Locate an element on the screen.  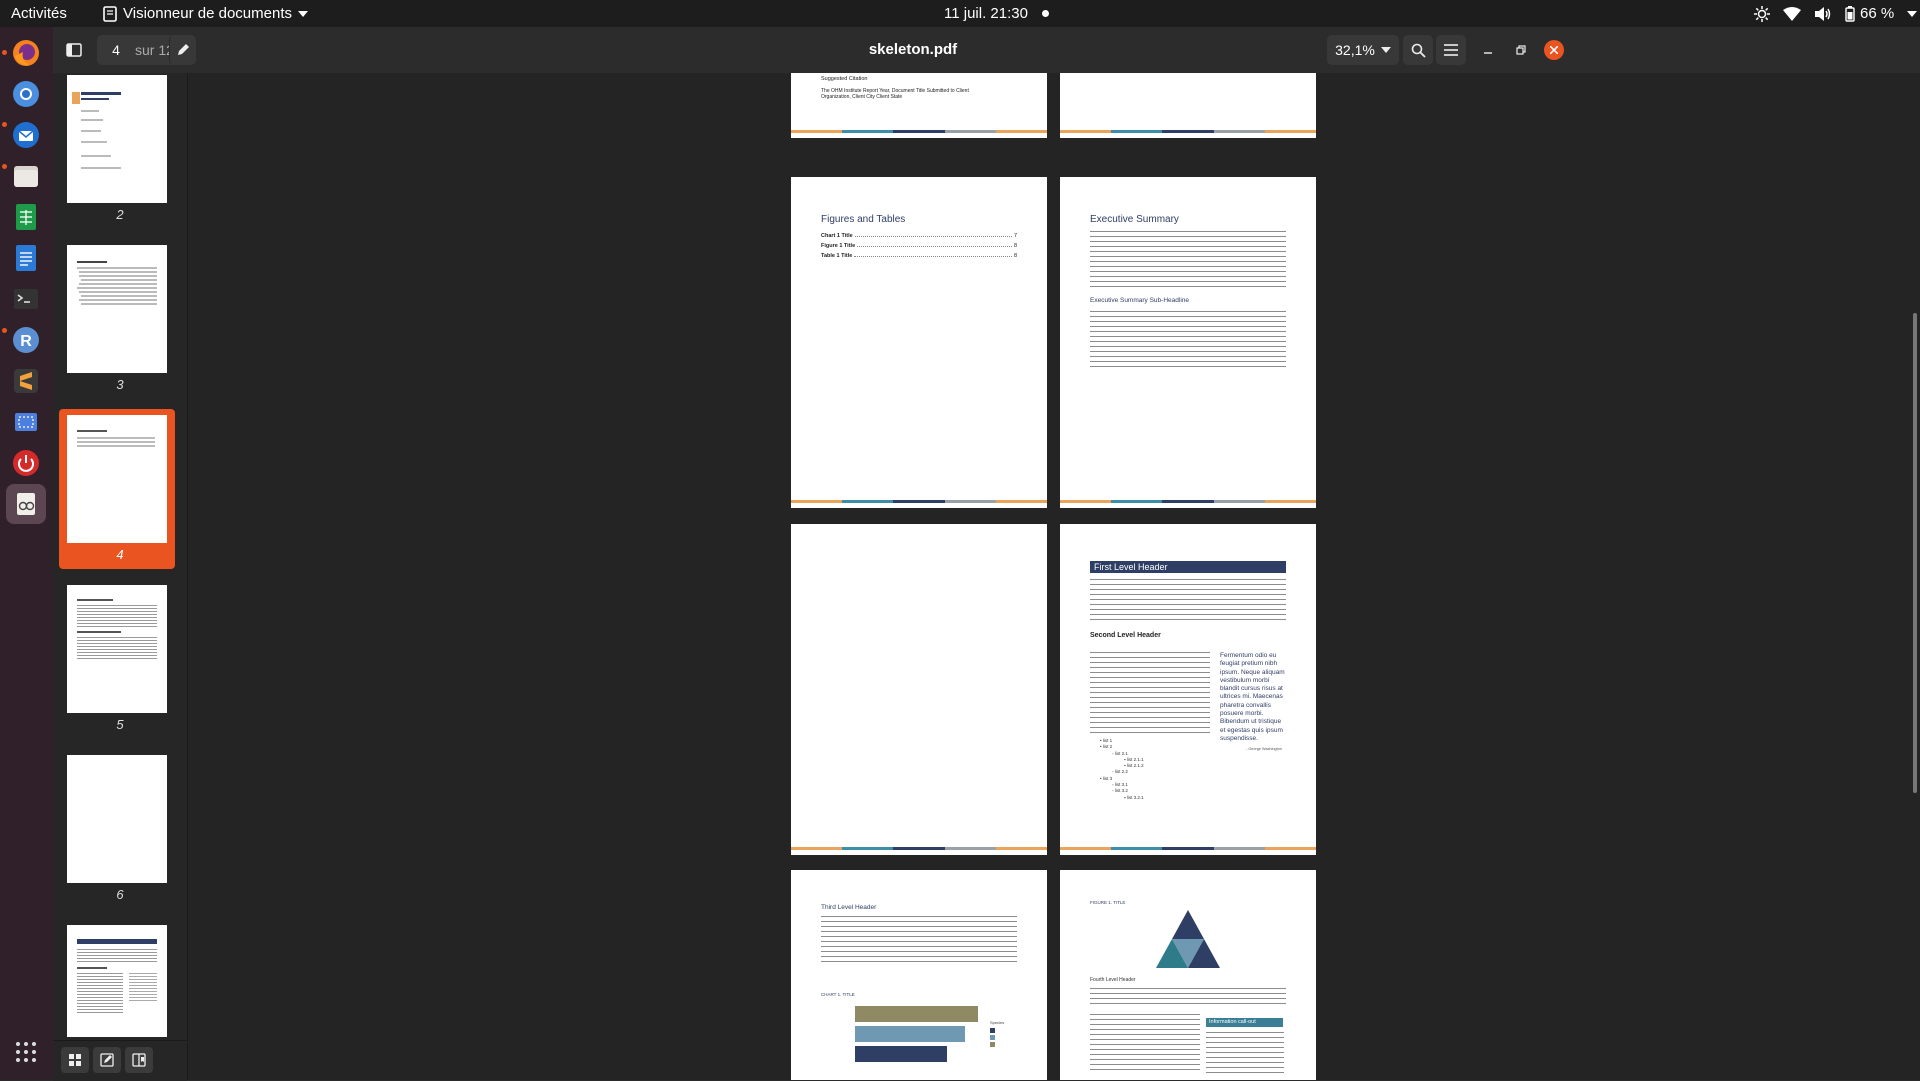
triangle-figure is located at coordinates (1188, 939).